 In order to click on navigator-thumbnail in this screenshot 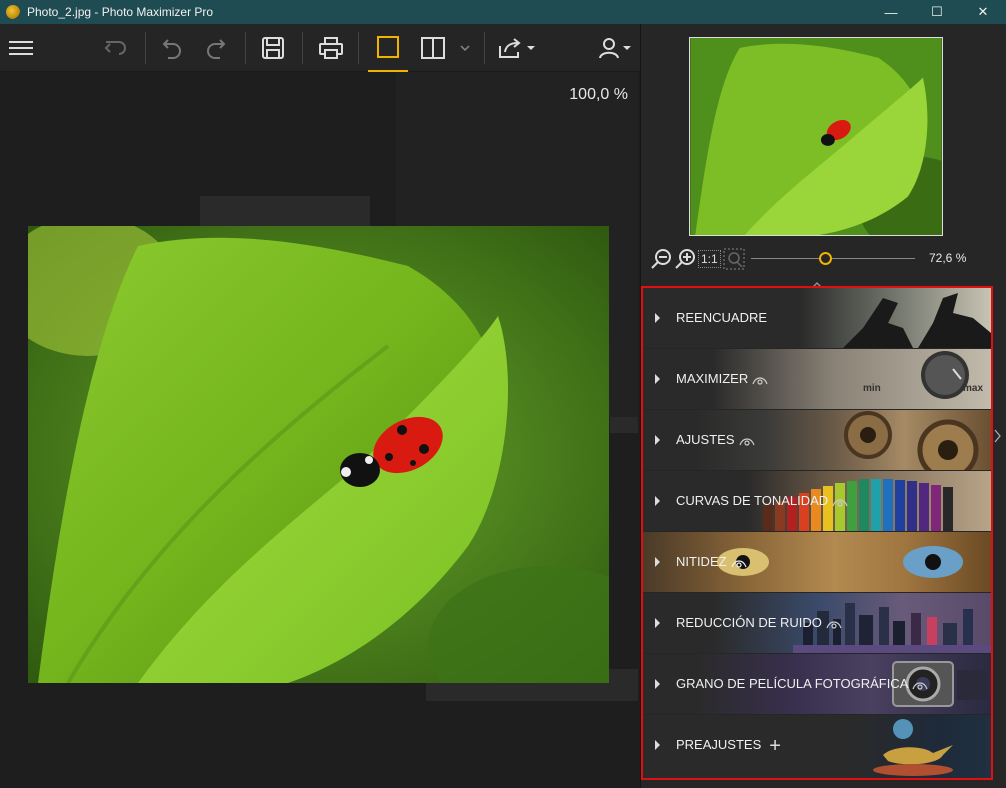, I will do `click(816, 136)`.